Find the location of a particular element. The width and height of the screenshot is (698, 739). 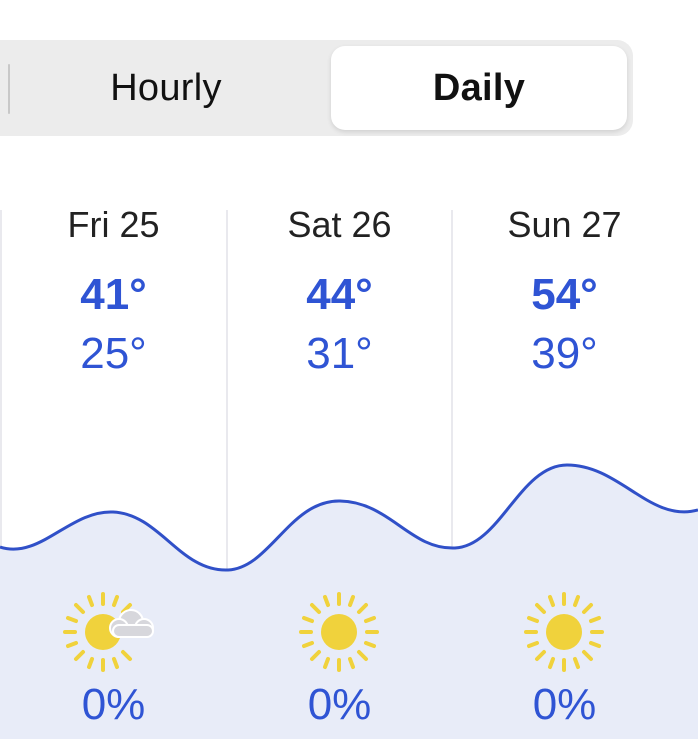

tab-hourly: Hourly is located at coordinates (166, 88).